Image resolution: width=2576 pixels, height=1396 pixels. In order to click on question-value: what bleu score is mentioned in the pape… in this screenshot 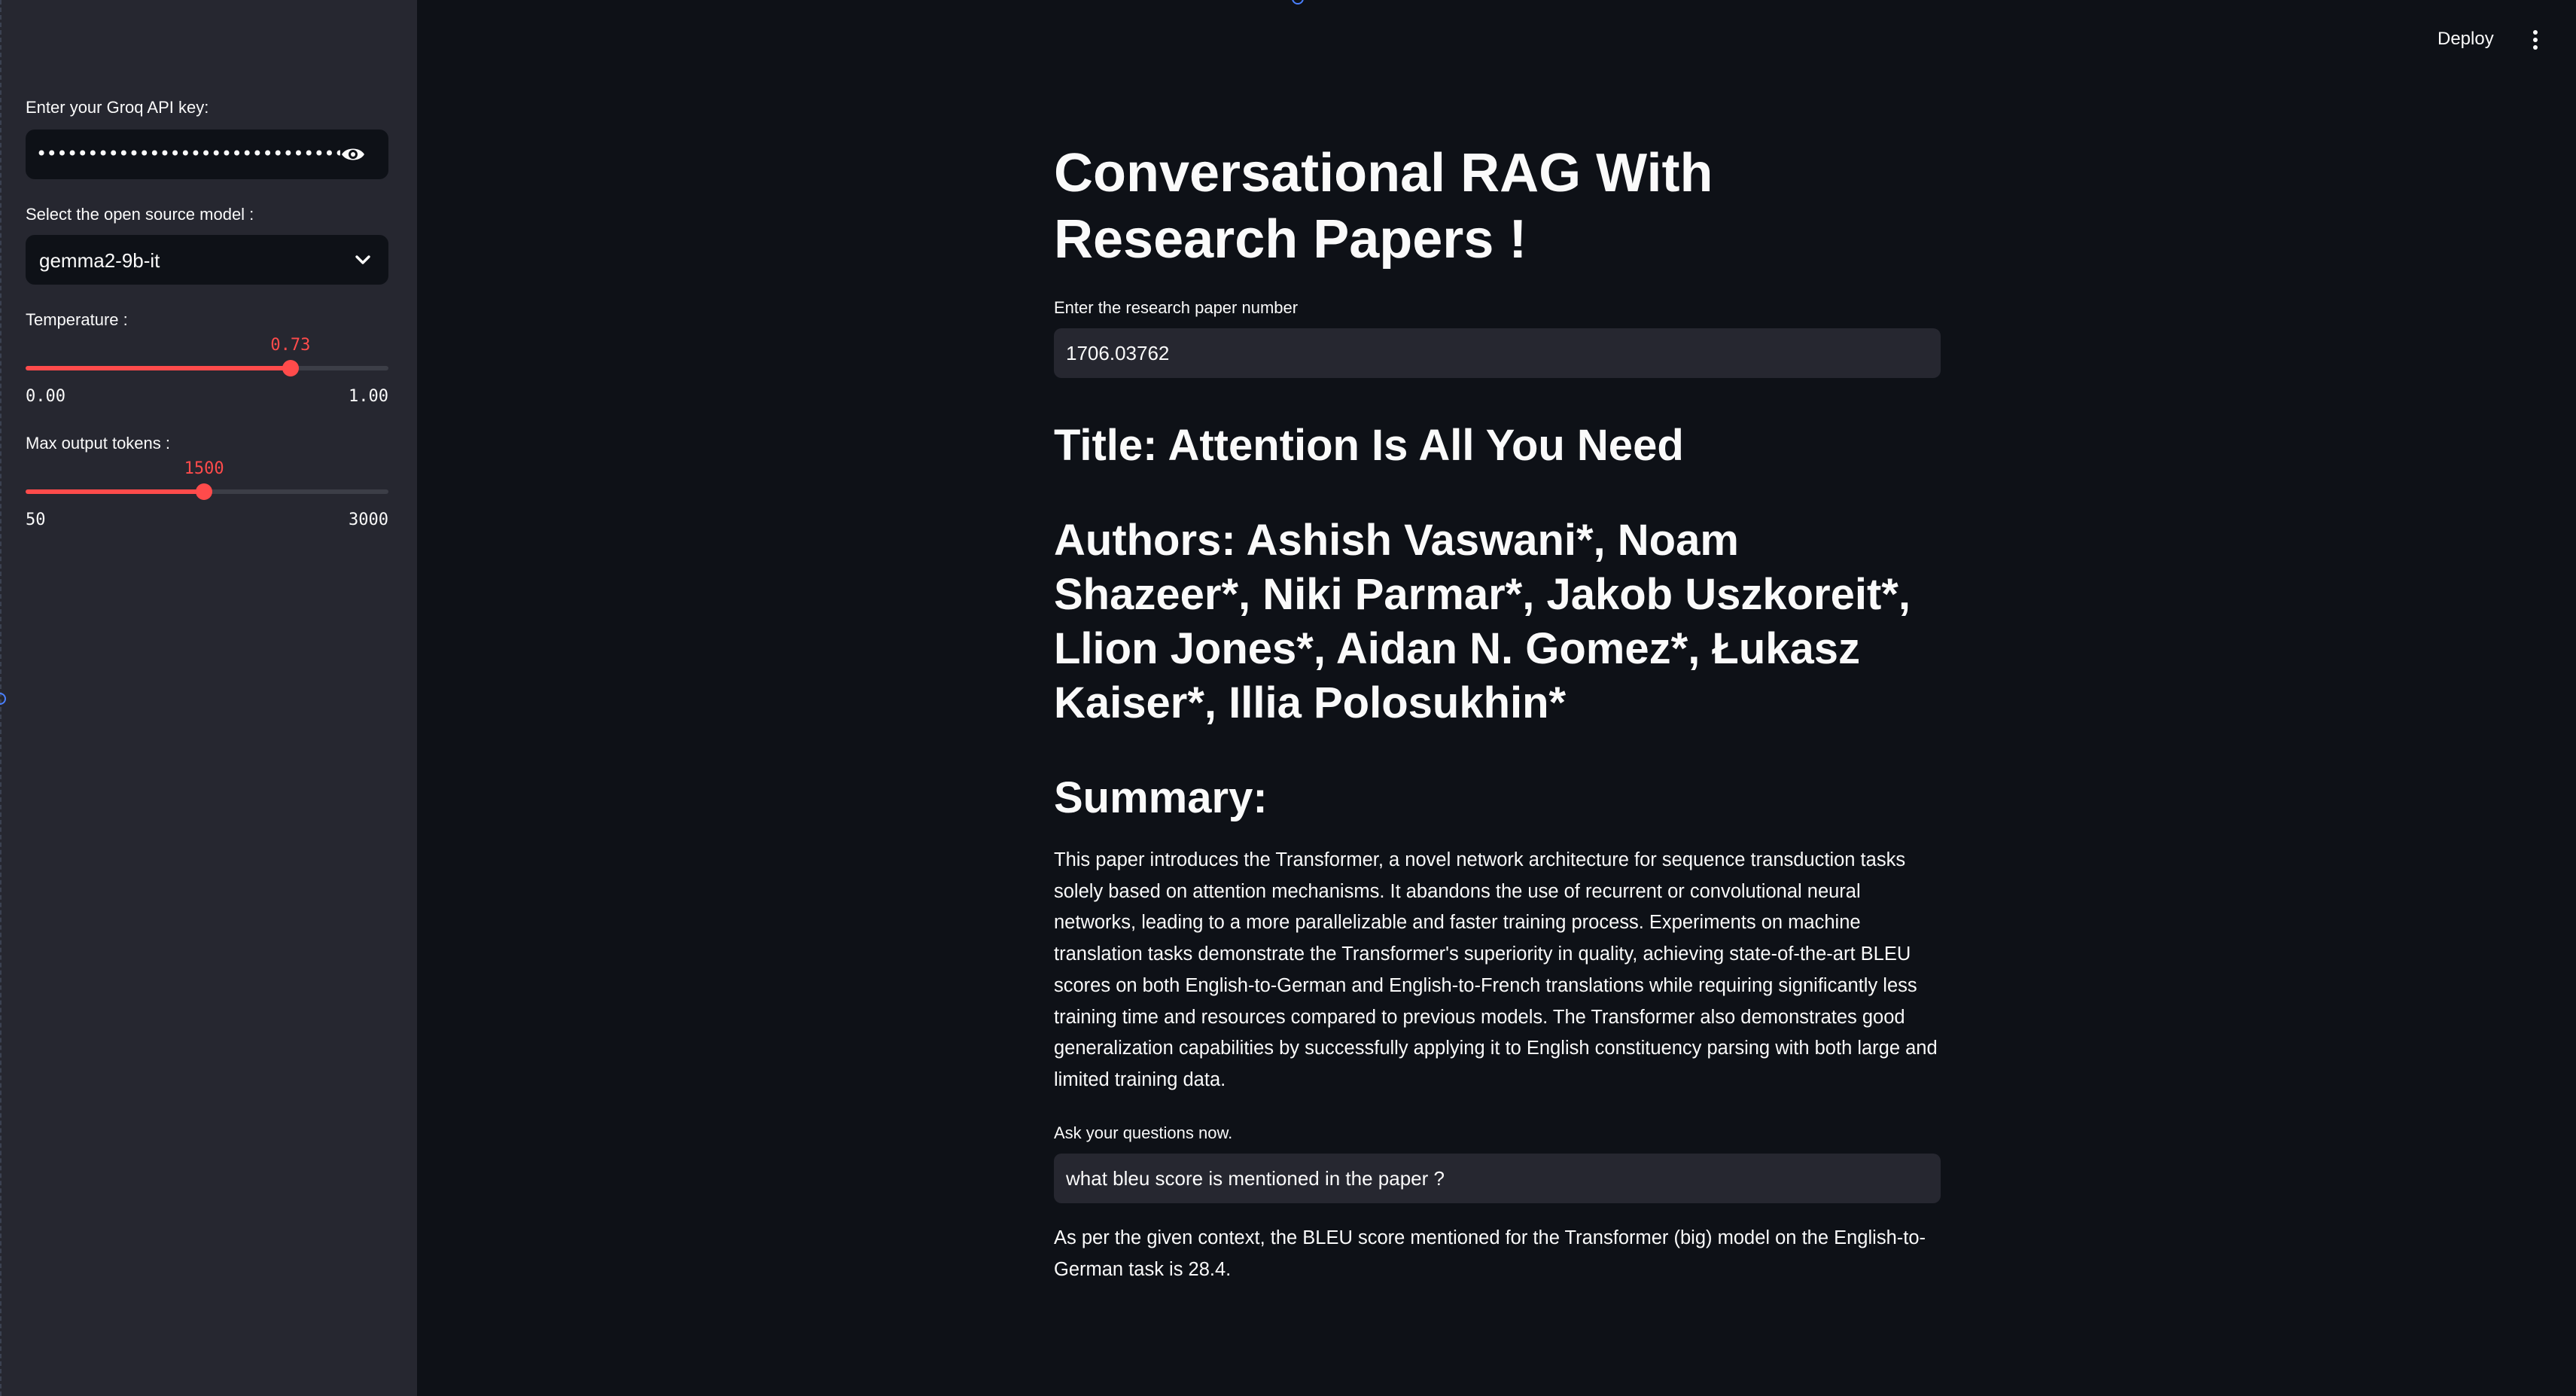, I will do `click(1256, 1178)`.